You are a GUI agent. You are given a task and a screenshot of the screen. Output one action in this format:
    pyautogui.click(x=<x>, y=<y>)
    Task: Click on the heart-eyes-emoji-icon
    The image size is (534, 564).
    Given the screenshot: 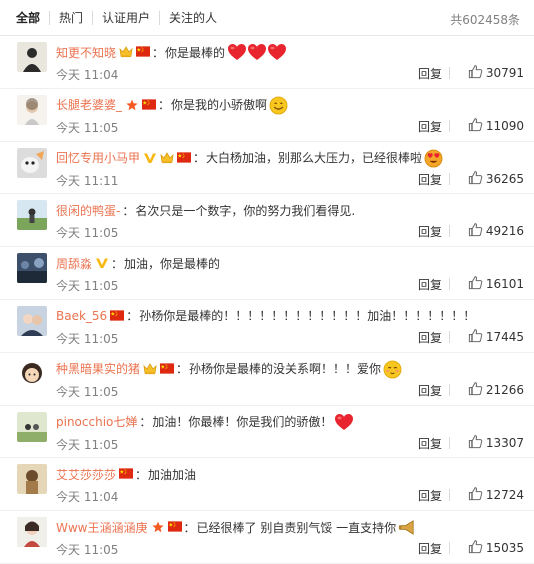 What is the action you would take?
    pyautogui.click(x=433, y=158)
    